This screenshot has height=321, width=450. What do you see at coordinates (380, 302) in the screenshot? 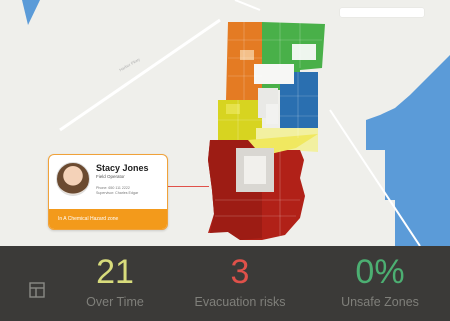
I see `stat-unsafe-label: Unsafe Zones` at bounding box center [380, 302].